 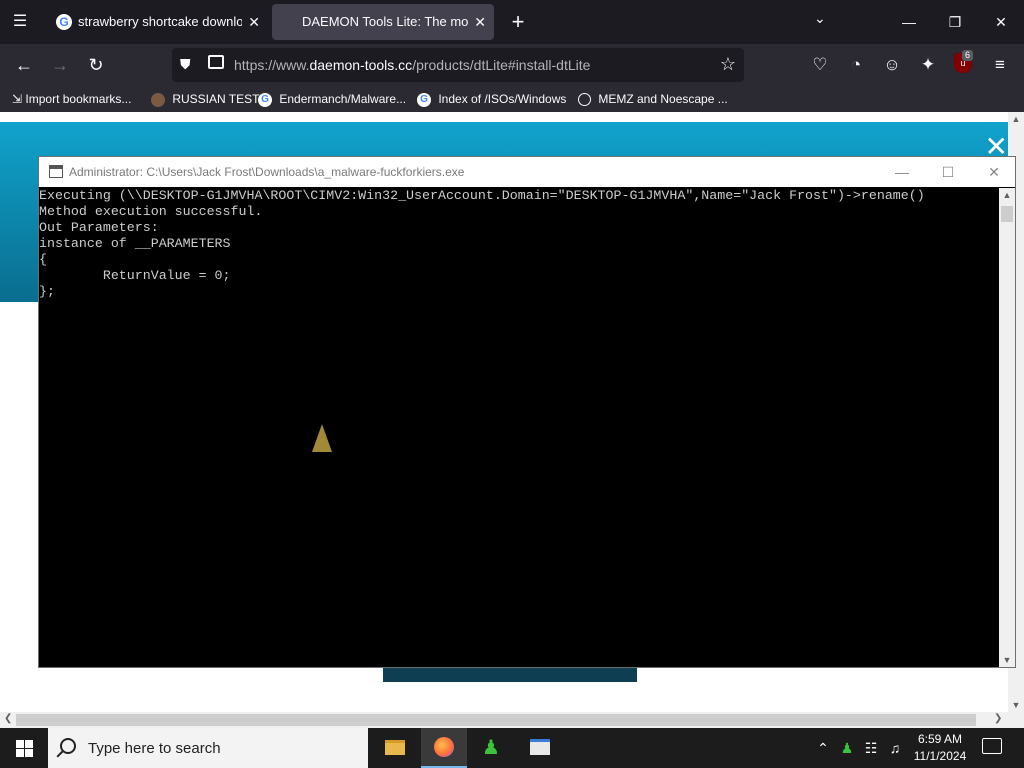 What do you see at coordinates (60, 65) in the screenshot?
I see `forward-button: →` at bounding box center [60, 65].